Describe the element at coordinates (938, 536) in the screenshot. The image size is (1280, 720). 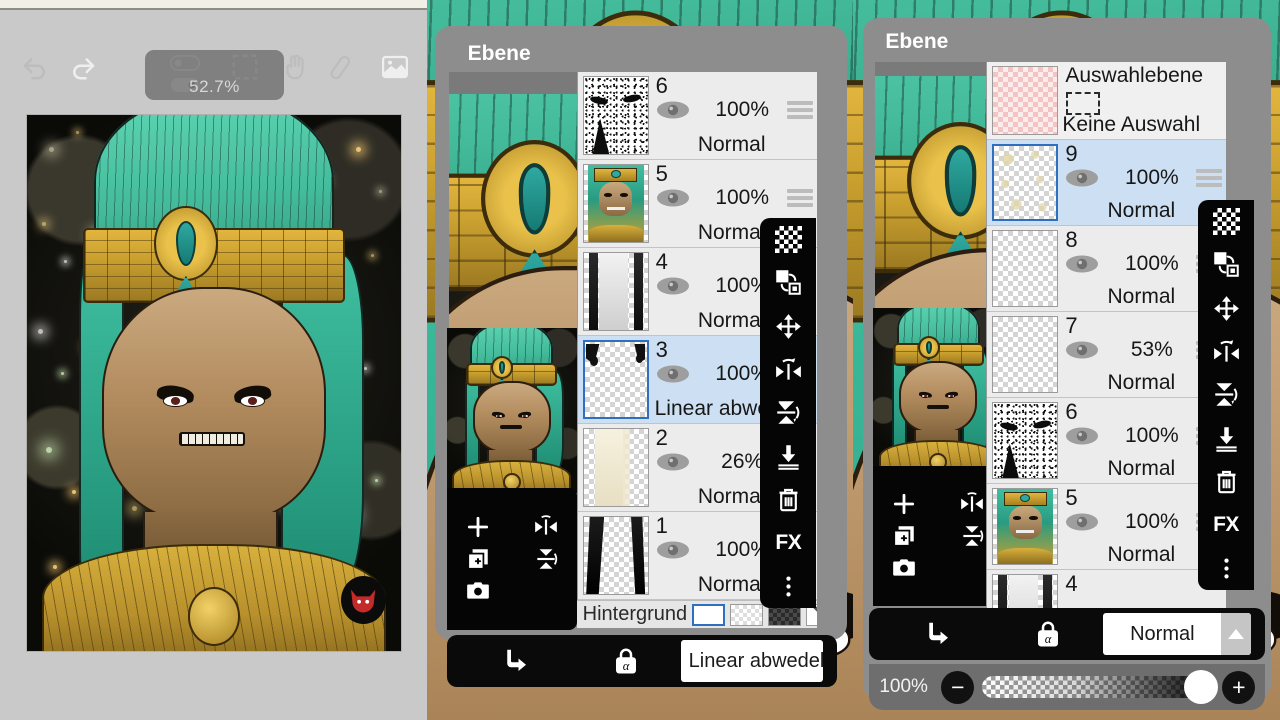
I see `mini-toolbar-right` at that location.